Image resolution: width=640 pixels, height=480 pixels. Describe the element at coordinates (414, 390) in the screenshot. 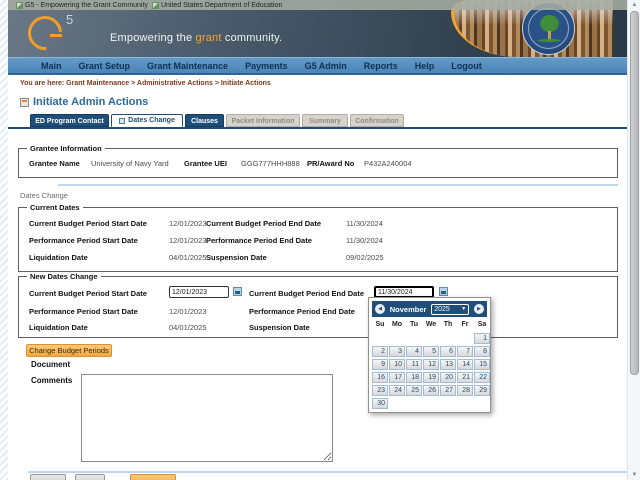

I see `calendar-day-cell: 25` at that location.